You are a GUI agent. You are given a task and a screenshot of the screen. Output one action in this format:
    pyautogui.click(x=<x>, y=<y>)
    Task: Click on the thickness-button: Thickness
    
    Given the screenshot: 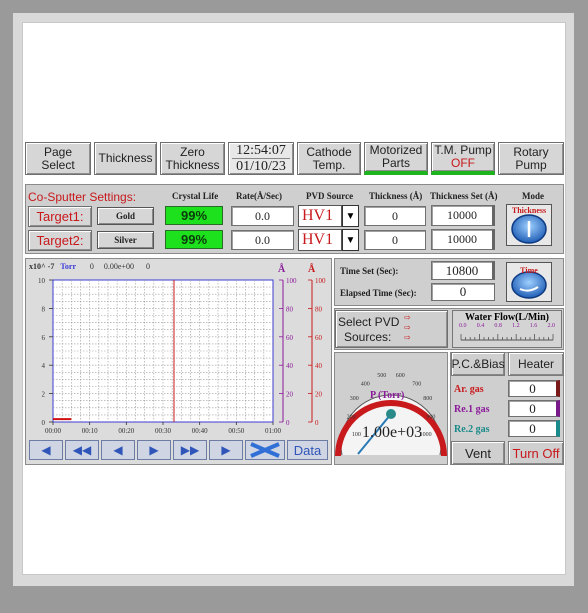 What is the action you would take?
    pyautogui.click(x=125, y=158)
    